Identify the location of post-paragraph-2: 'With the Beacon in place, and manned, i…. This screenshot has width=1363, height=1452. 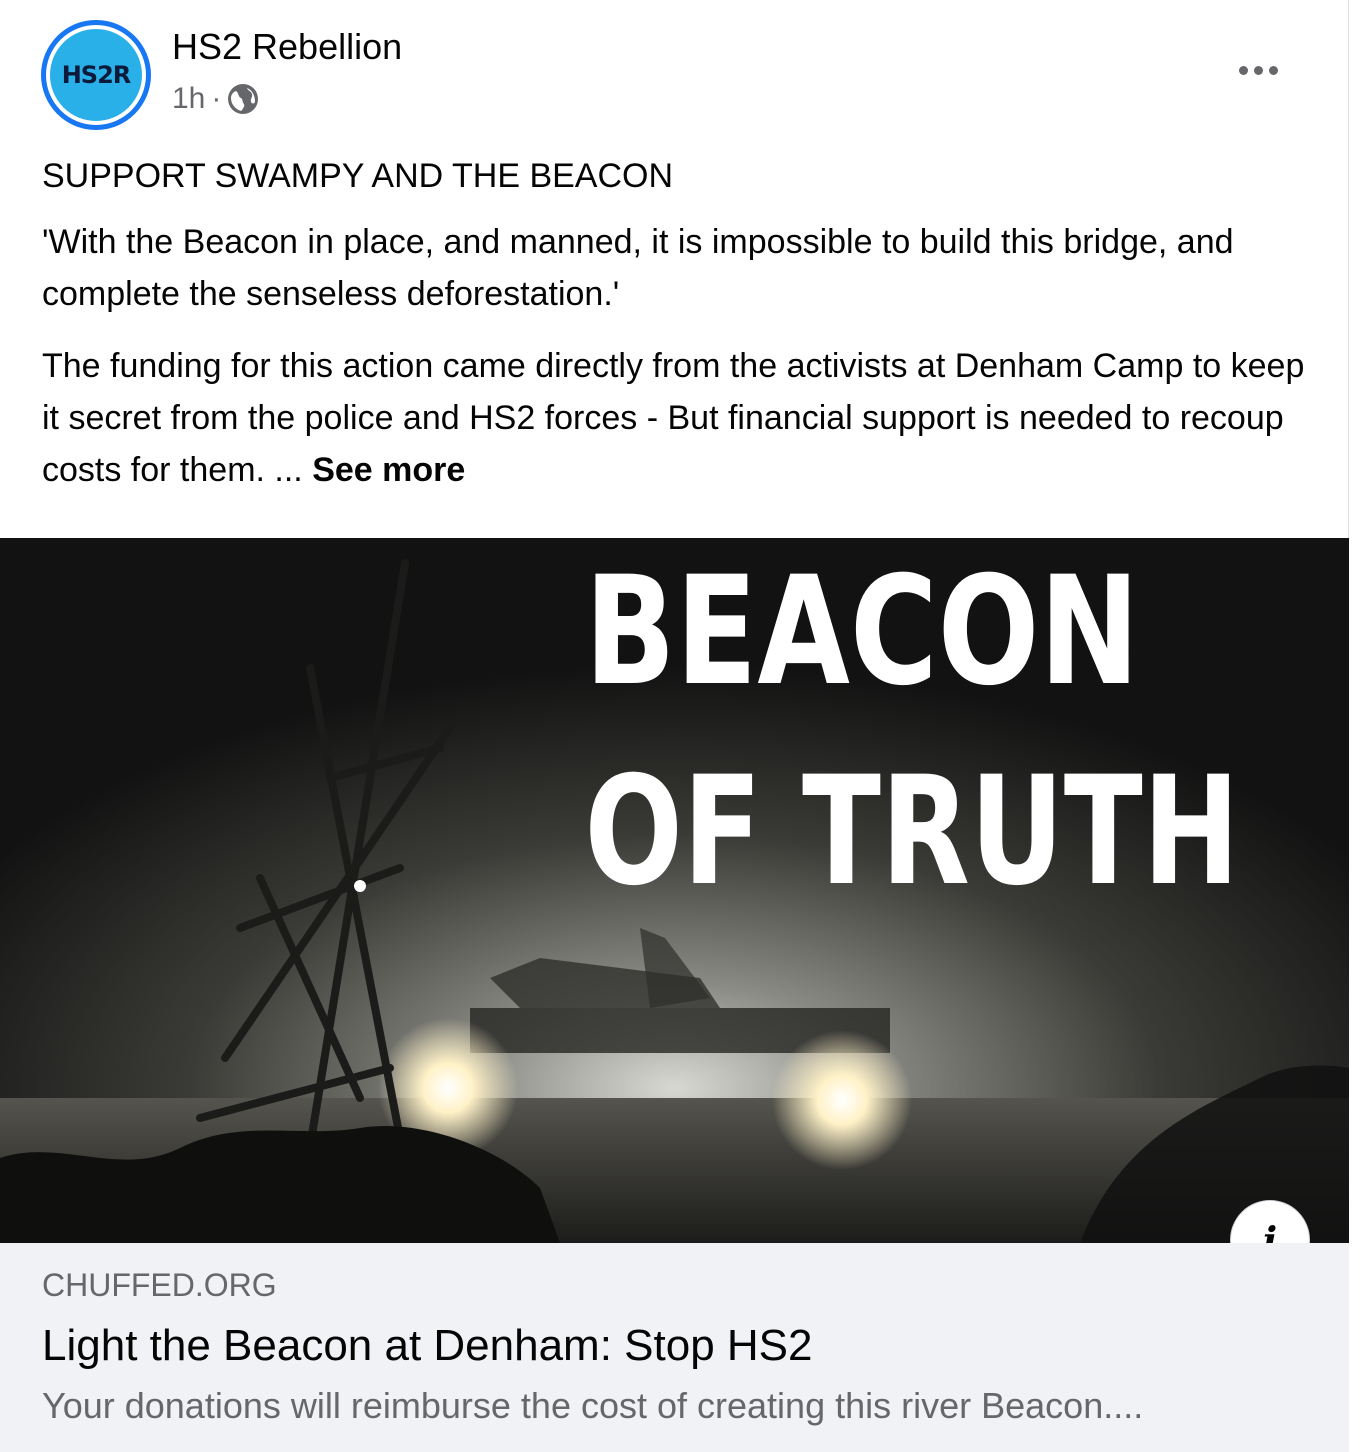
(638, 268).